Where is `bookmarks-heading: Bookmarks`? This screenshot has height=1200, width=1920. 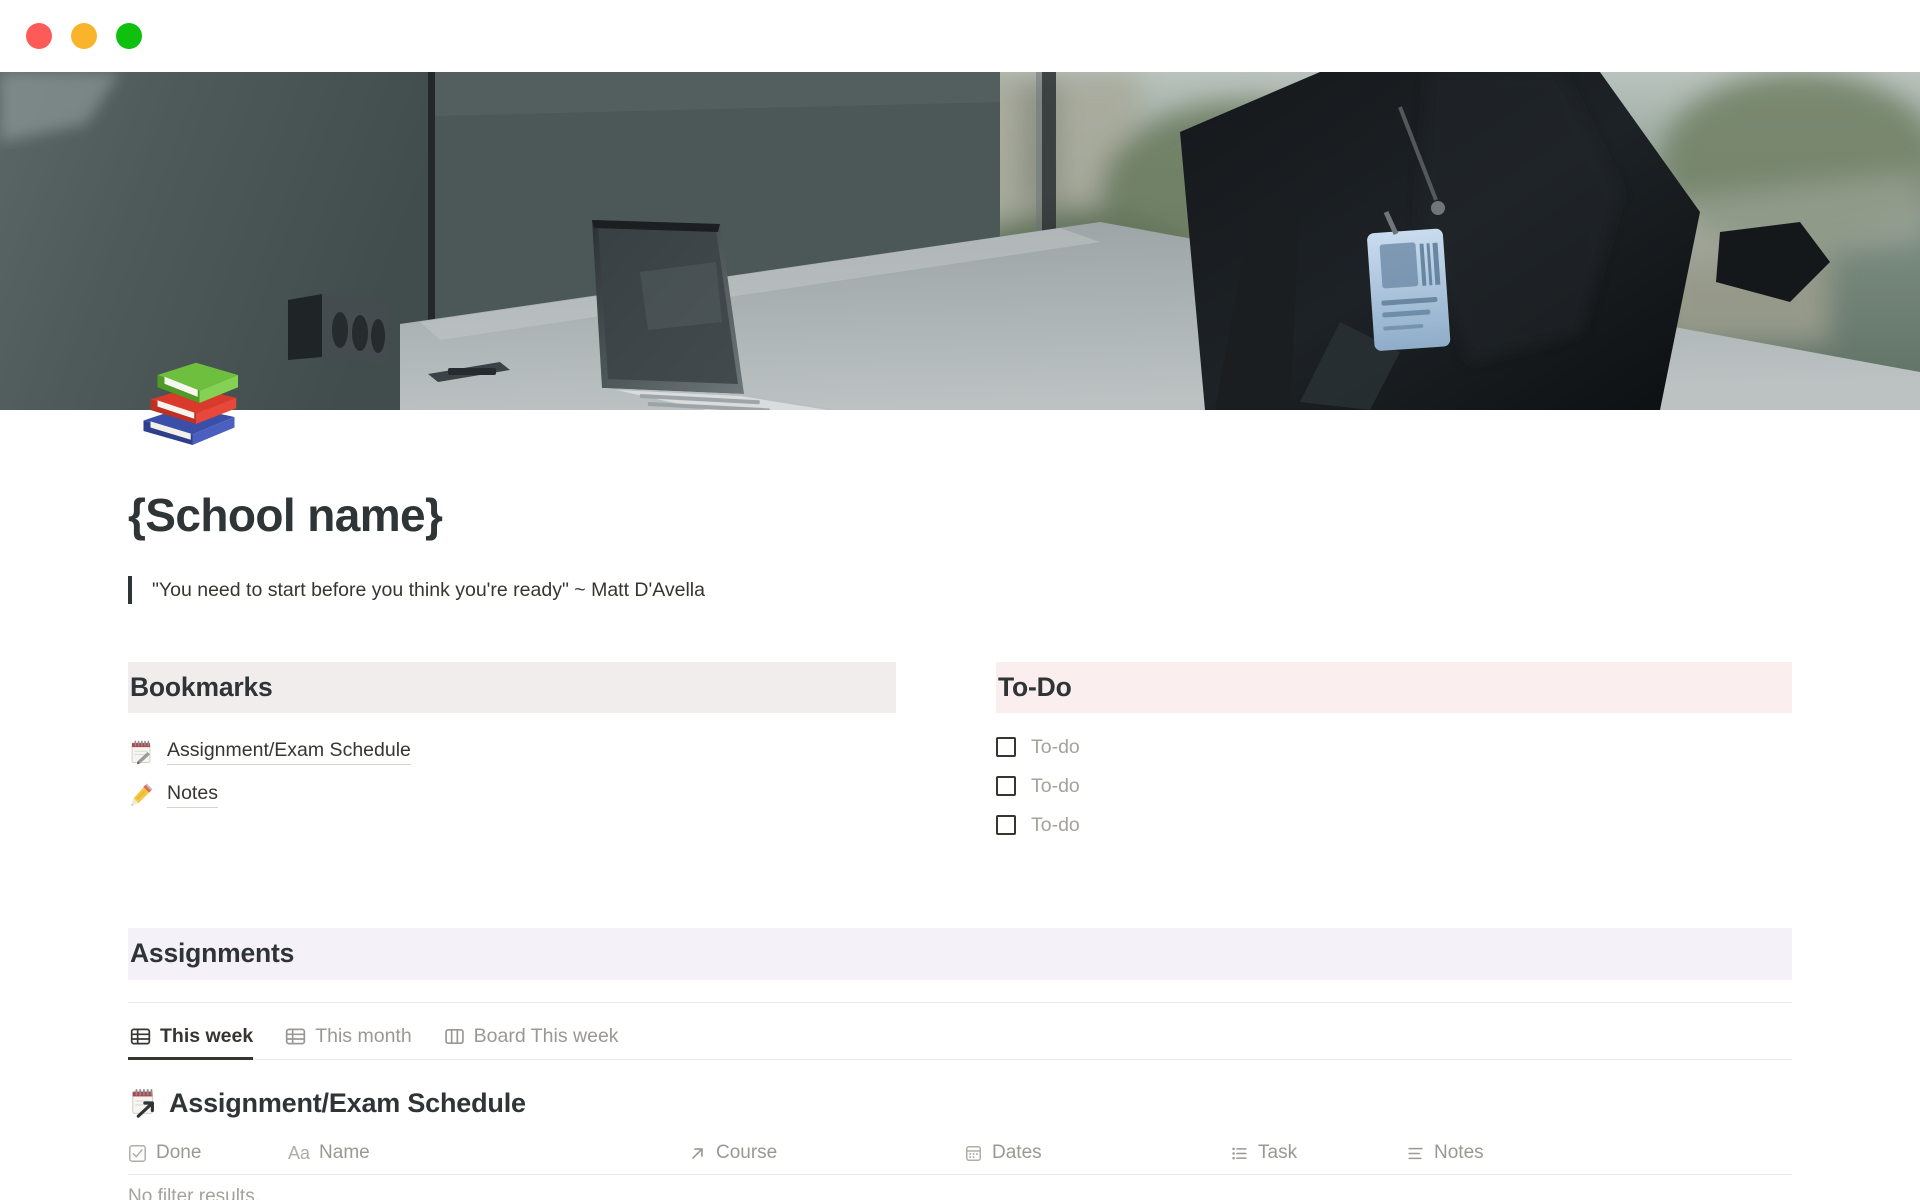
bookmarks-heading: Bookmarks is located at coordinates (512, 687).